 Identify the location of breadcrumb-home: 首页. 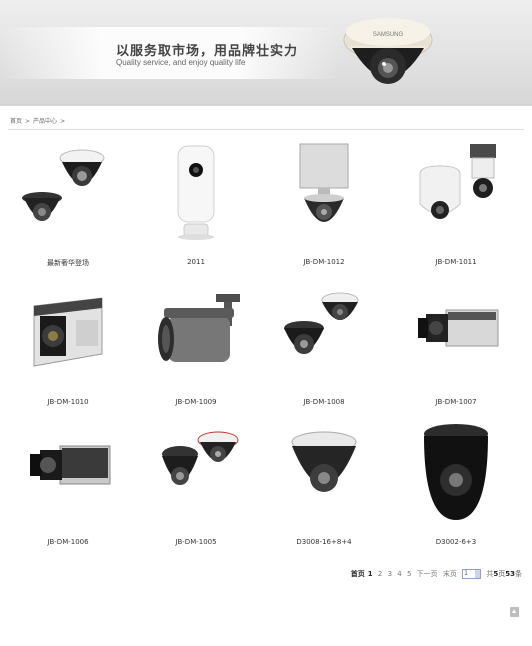
(16, 121).